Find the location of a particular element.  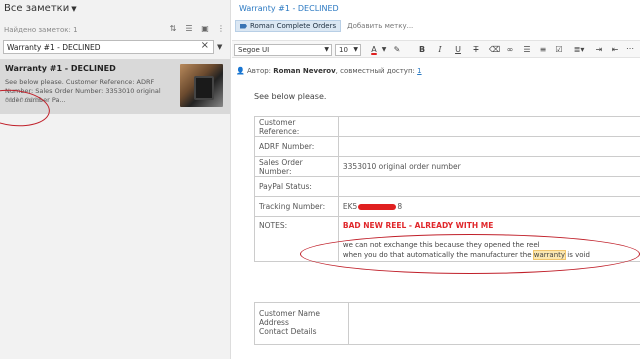

strikethrough-icon: T is located at coordinates (476, 49).